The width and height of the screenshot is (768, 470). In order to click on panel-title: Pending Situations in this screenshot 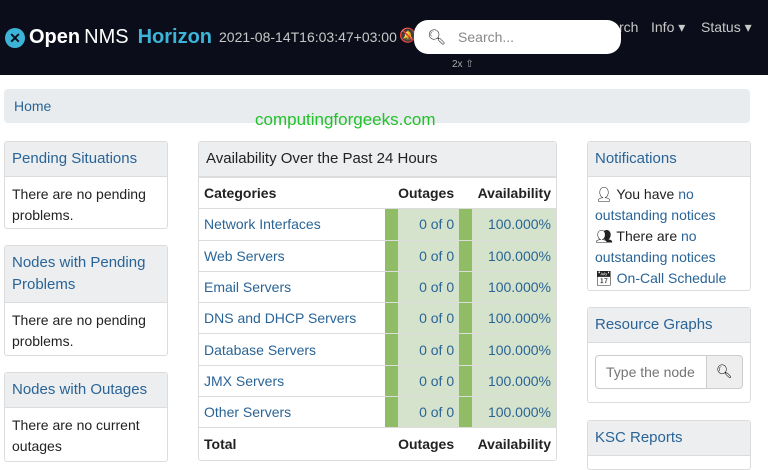, I will do `click(86, 159)`.